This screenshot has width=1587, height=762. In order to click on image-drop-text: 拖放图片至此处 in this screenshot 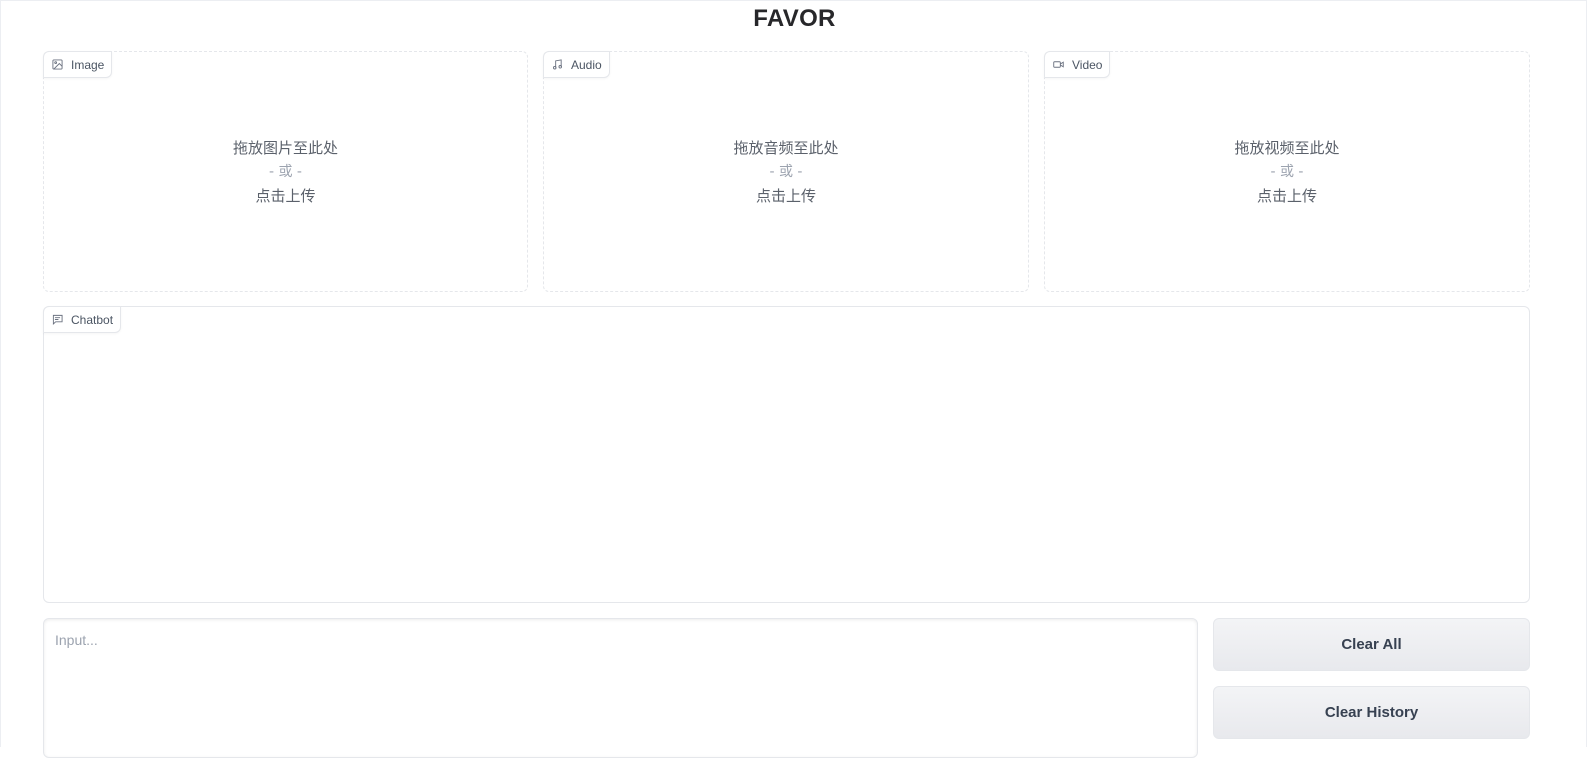, I will do `click(285, 148)`.